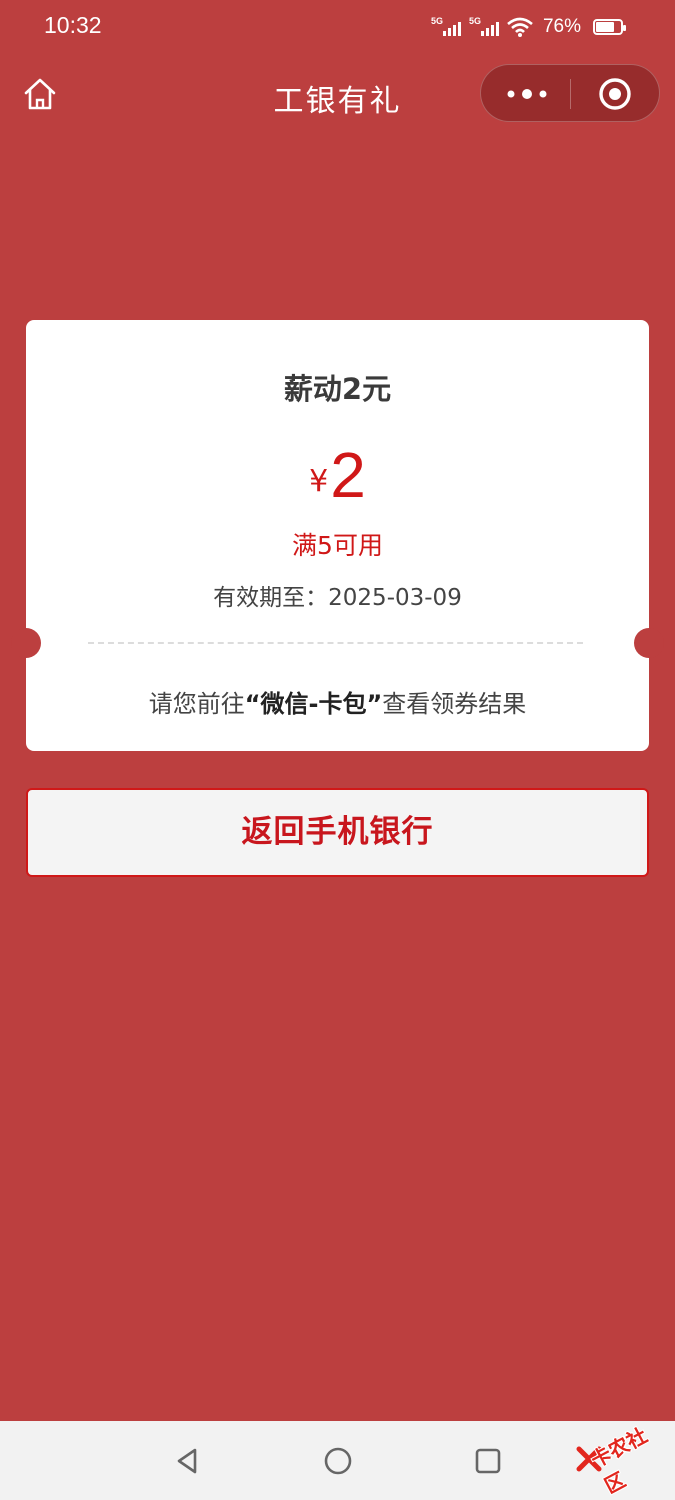 The width and height of the screenshot is (675, 1500). I want to click on status-icons: 5G 5G 76%, so click(528, 27).